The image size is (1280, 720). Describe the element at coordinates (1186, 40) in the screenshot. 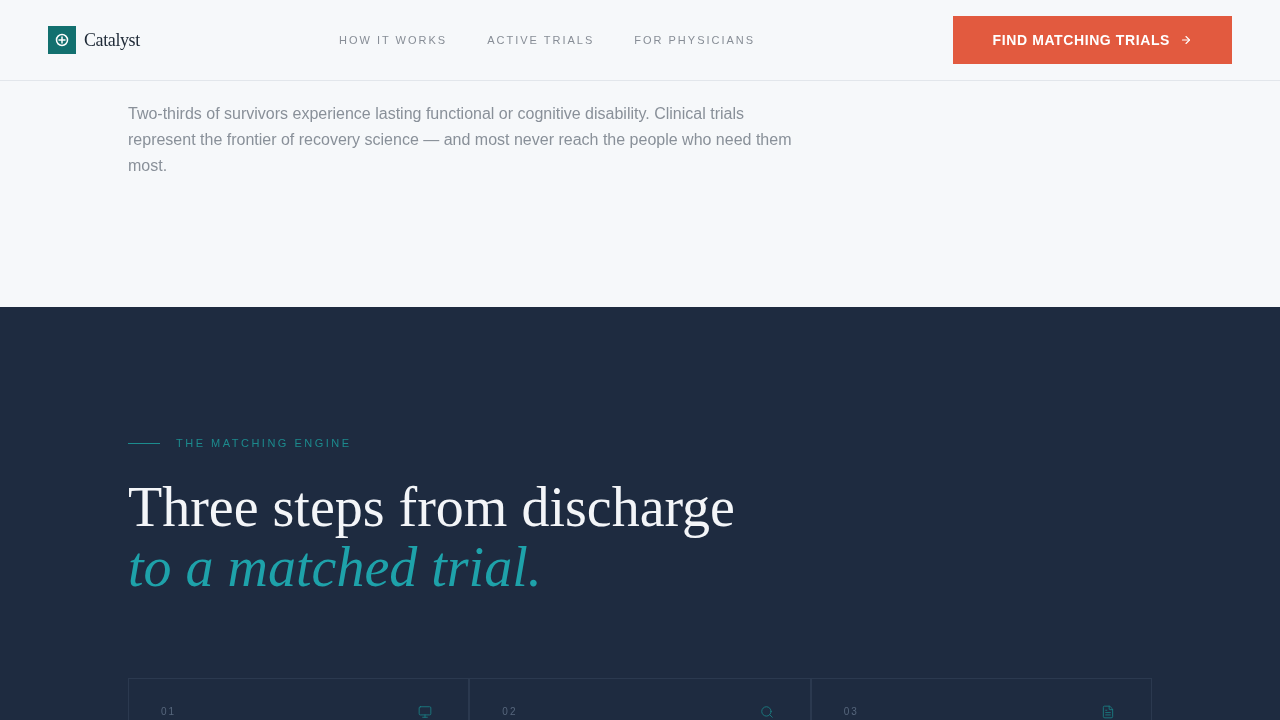

I see `arrow-right-icon` at that location.